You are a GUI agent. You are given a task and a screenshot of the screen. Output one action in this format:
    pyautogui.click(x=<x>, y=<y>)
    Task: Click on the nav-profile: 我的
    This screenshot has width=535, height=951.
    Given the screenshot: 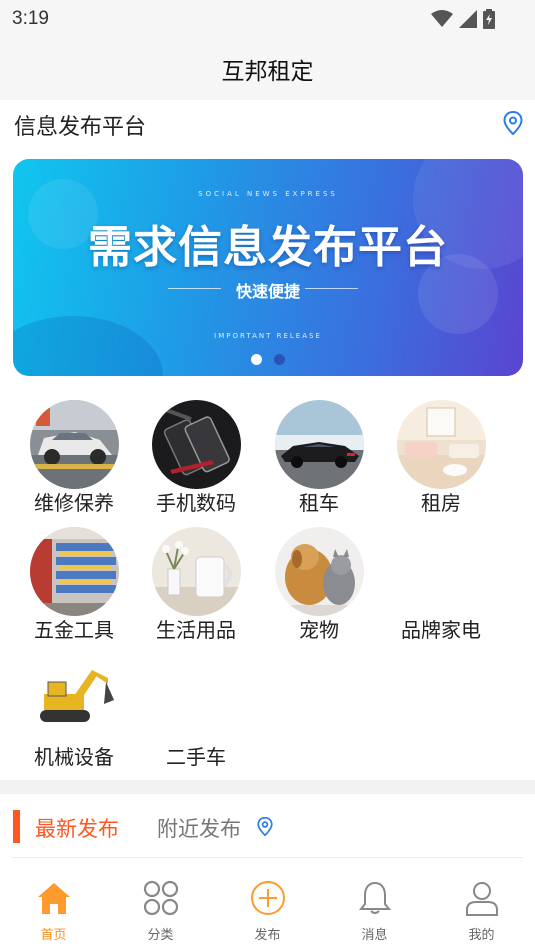 What is the action you would take?
    pyautogui.click(x=481, y=912)
    